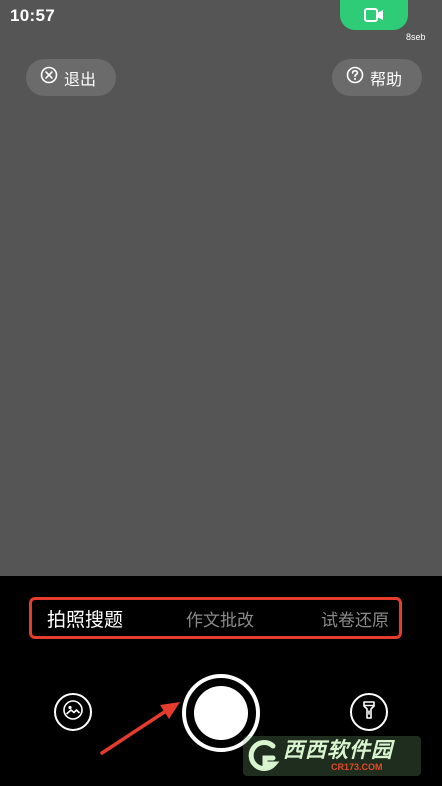  I want to click on watermark-emblem-icon, so click(263, 756).